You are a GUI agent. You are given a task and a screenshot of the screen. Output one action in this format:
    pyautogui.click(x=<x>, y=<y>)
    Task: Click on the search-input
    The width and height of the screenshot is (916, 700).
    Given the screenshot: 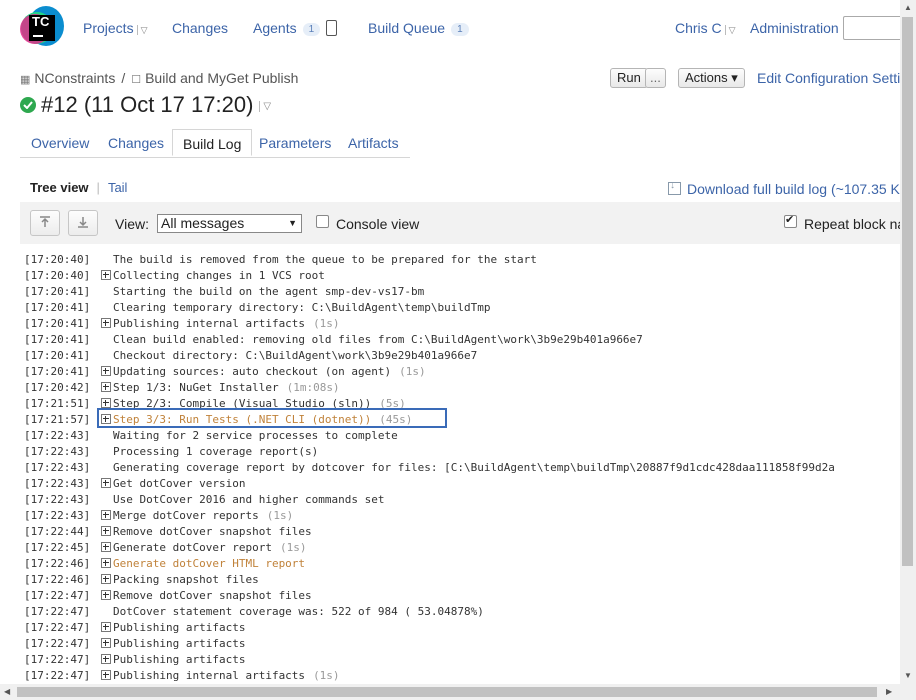 What is the action you would take?
    pyautogui.click(x=873, y=28)
    